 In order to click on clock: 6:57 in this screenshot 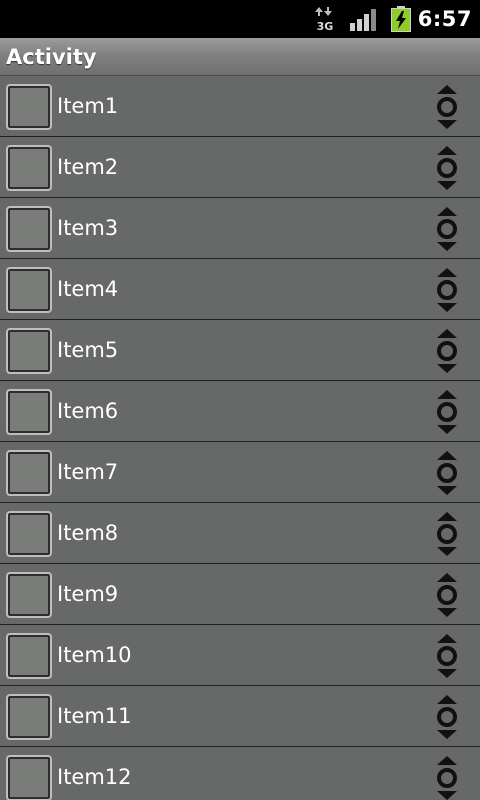, I will do `click(444, 19)`.